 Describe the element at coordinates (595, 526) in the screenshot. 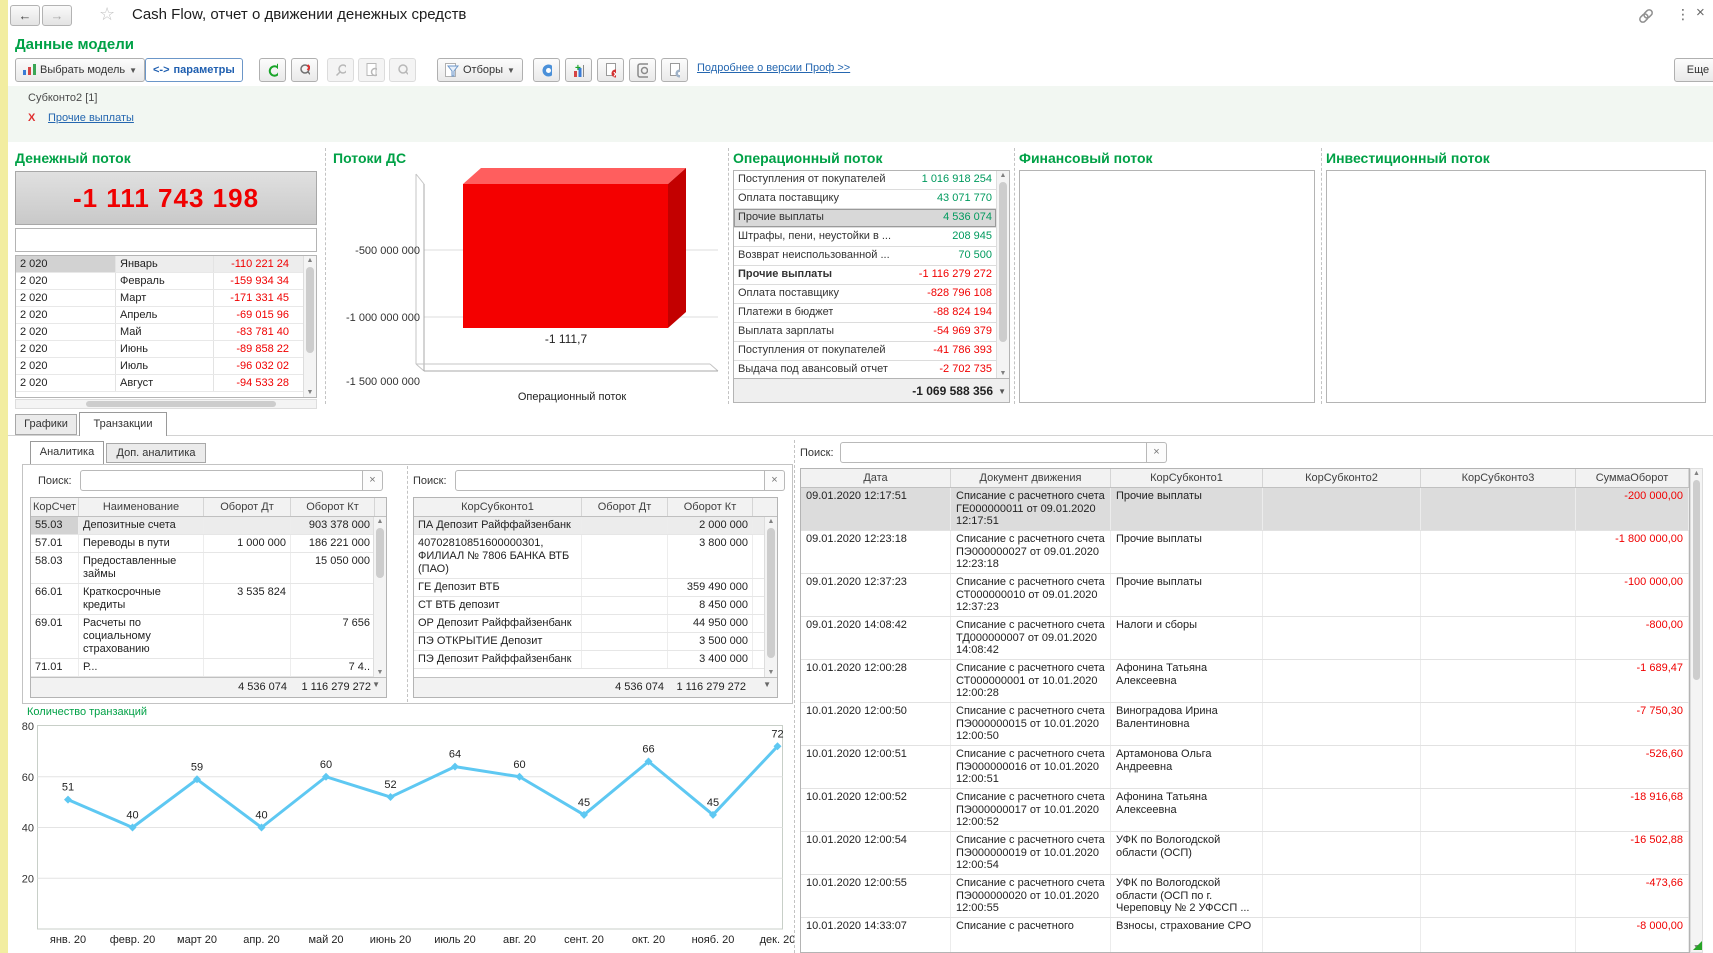

I see `subconto-table-row: ПА Депозит Райффайзенбанк 2 000 000` at that location.